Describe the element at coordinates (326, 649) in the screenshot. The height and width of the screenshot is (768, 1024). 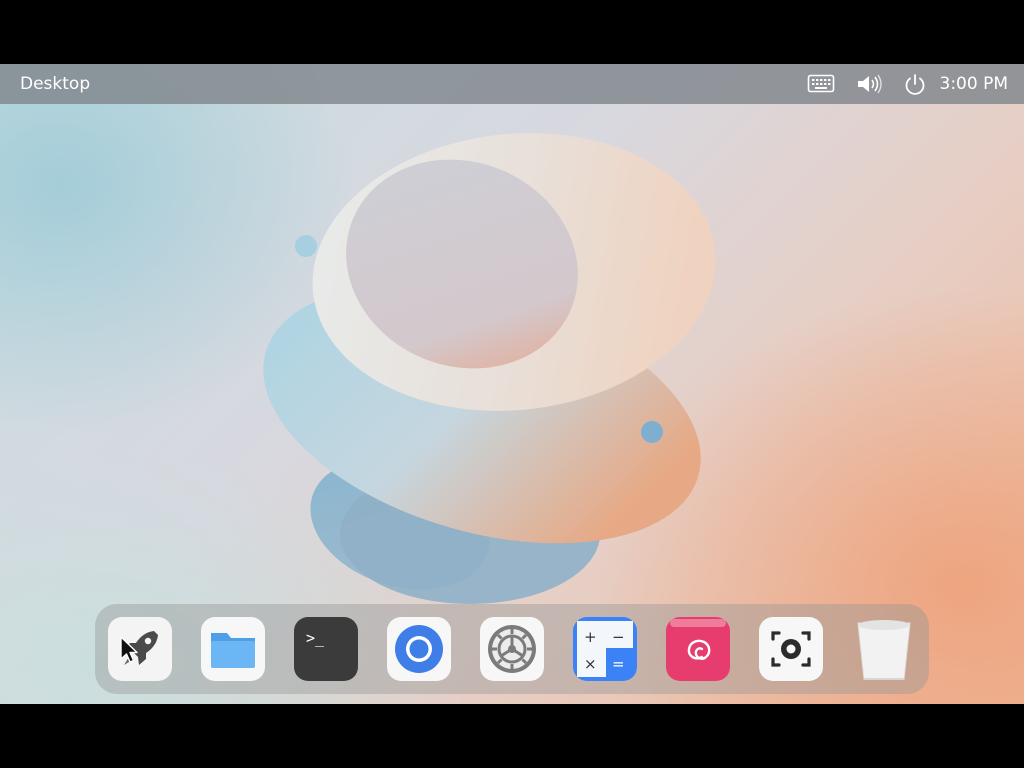
I see `dock-item-terminal: >_` at that location.